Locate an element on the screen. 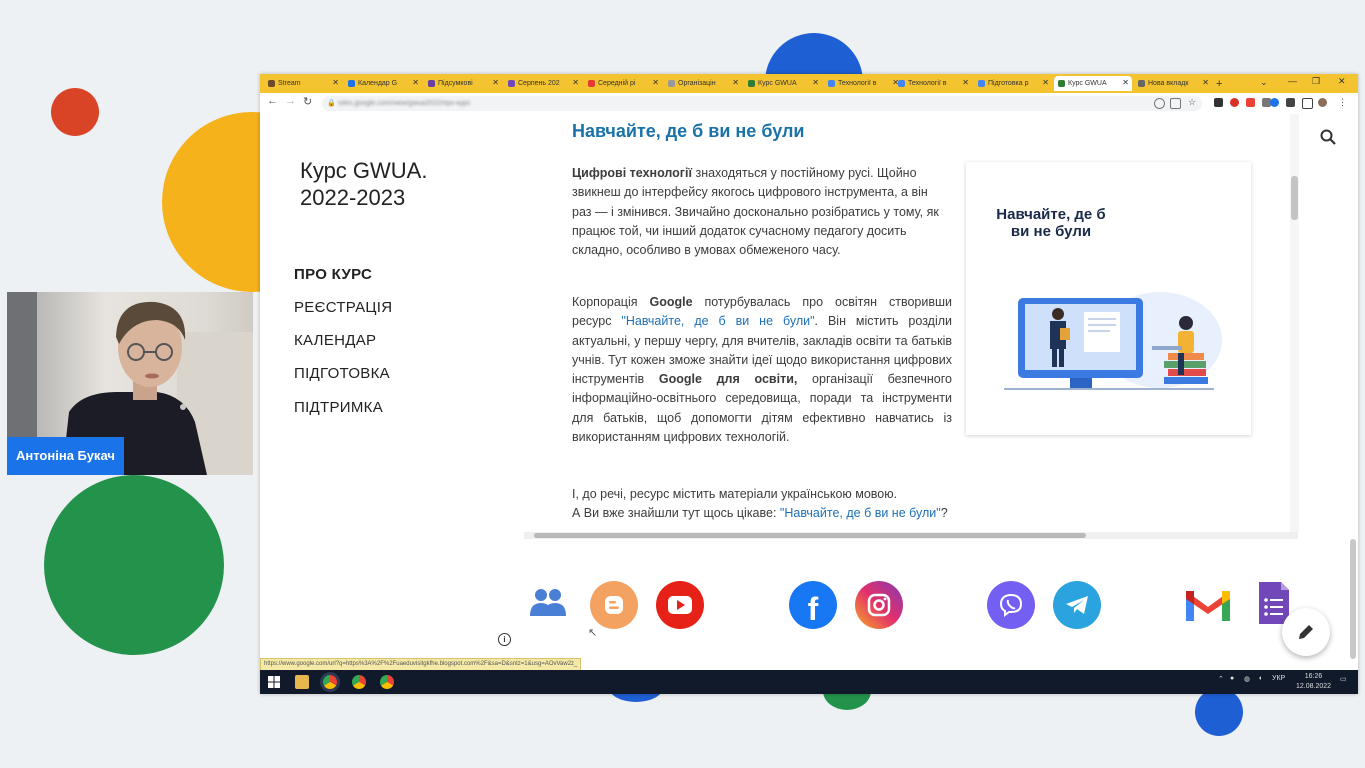 The image size is (1365, 768). system-clock: 16:26 12.08.2022 is located at coordinates (1313, 682).